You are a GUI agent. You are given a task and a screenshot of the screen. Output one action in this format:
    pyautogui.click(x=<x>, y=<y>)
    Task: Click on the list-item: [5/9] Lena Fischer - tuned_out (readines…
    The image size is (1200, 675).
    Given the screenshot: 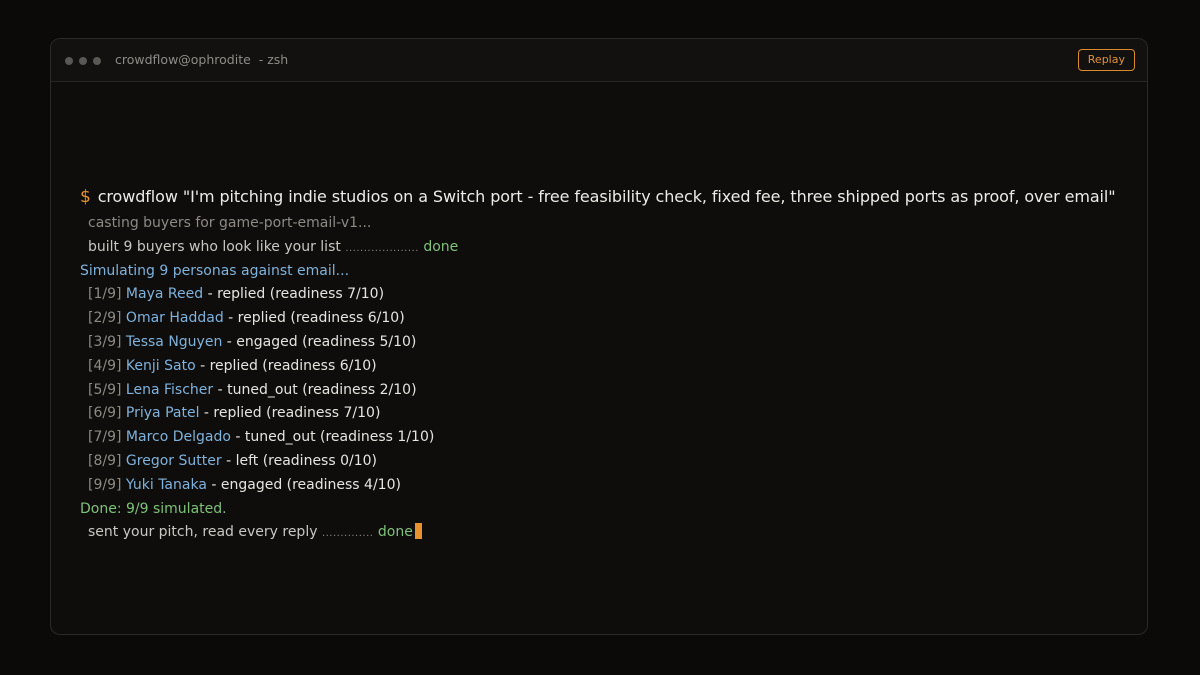 What is the action you would take?
    pyautogui.click(x=610, y=391)
    